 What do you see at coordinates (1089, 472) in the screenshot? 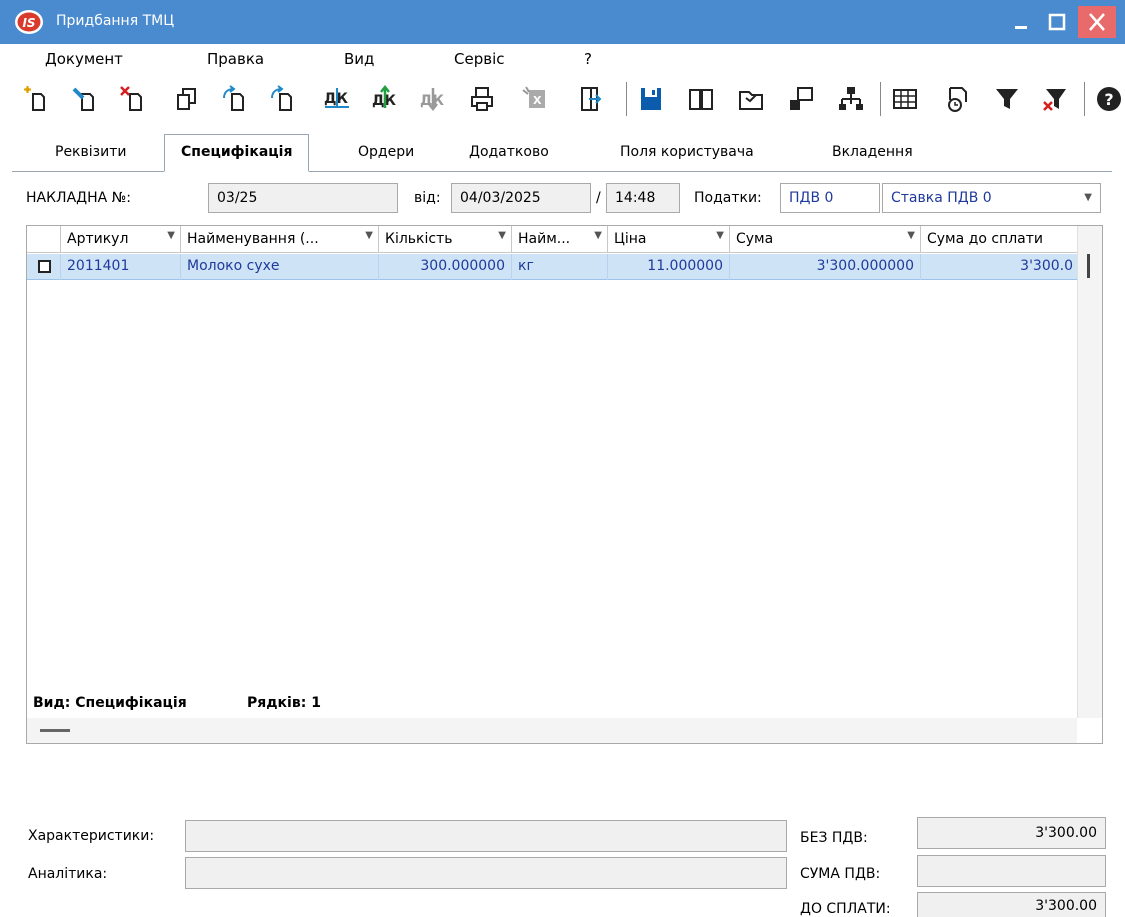
I see `vertical-scrollbar` at bounding box center [1089, 472].